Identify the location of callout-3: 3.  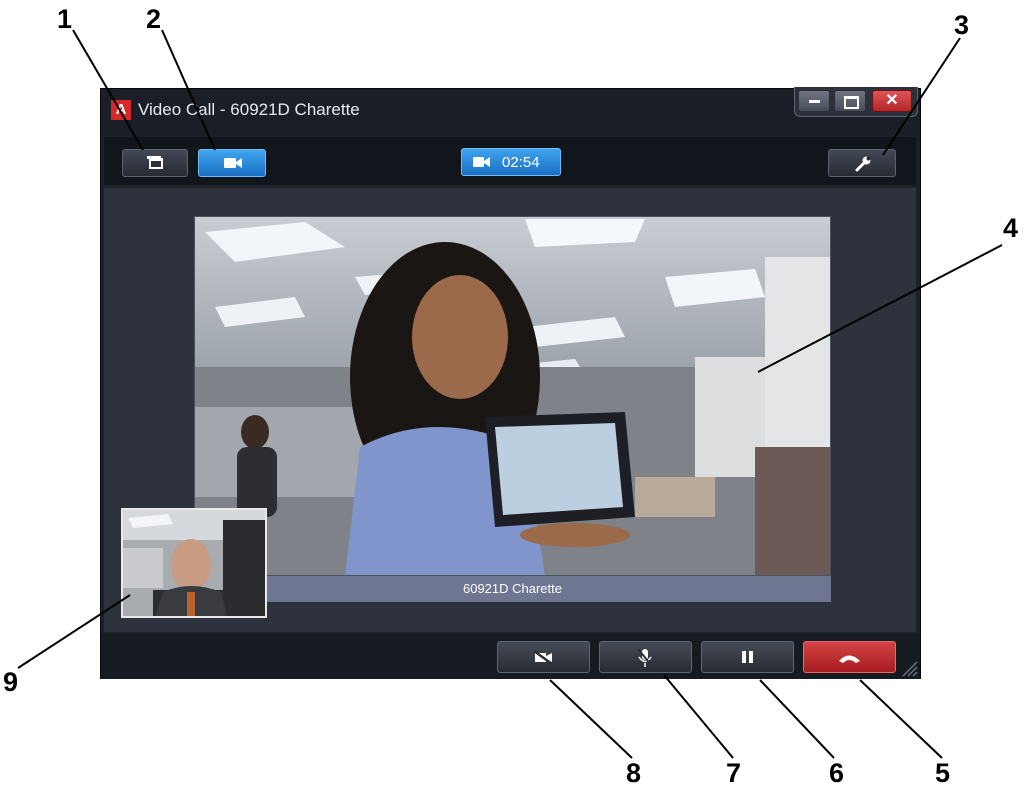
(962, 25).